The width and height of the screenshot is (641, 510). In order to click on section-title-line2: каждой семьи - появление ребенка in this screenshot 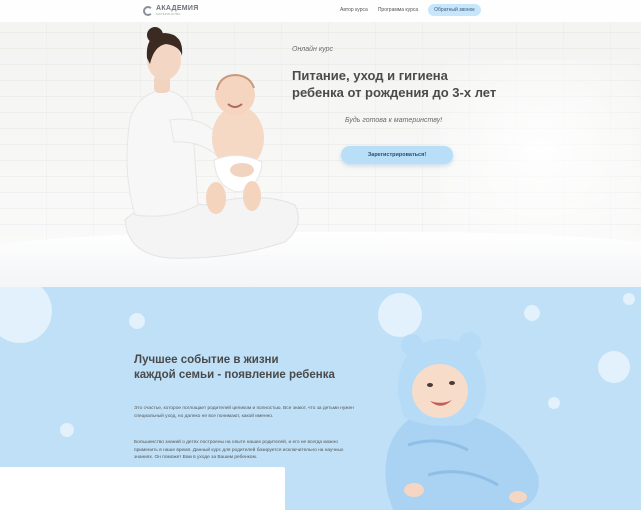, I will do `click(234, 375)`.